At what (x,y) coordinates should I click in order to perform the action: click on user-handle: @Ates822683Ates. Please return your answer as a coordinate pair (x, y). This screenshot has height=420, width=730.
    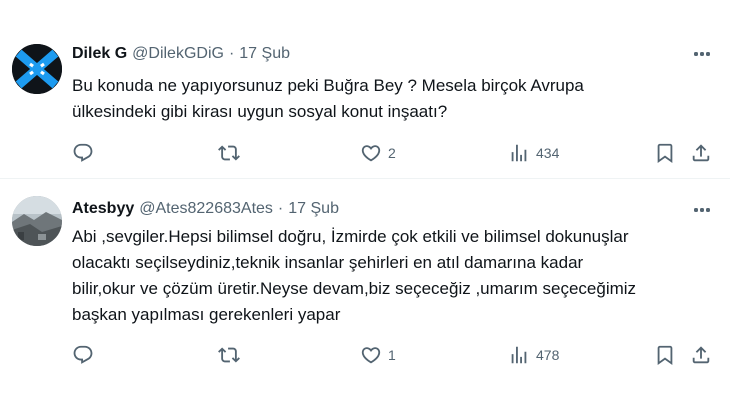
    Looking at the image, I should click on (206, 209).